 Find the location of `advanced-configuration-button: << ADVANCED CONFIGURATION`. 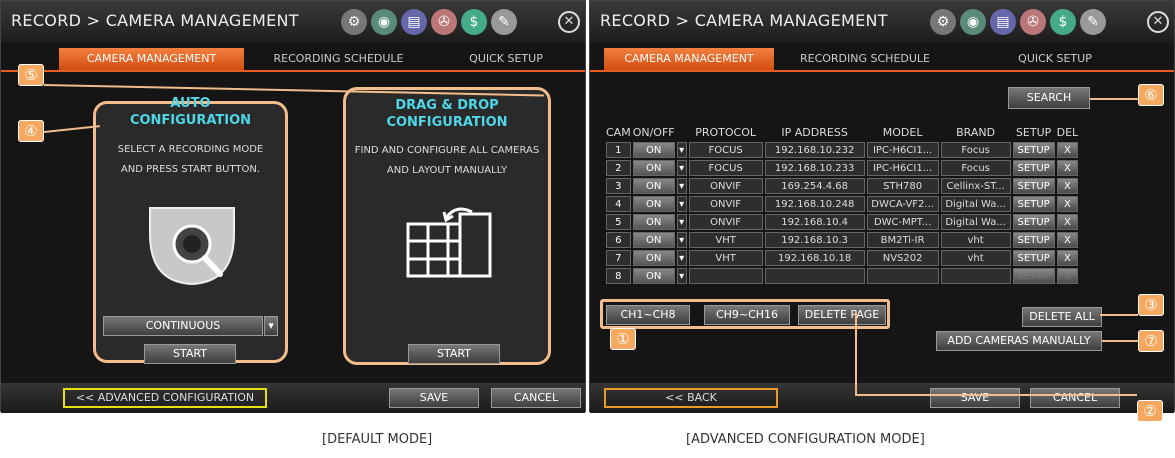

advanced-configuration-button: << ADVANCED CONFIGURATION is located at coordinates (165, 398).